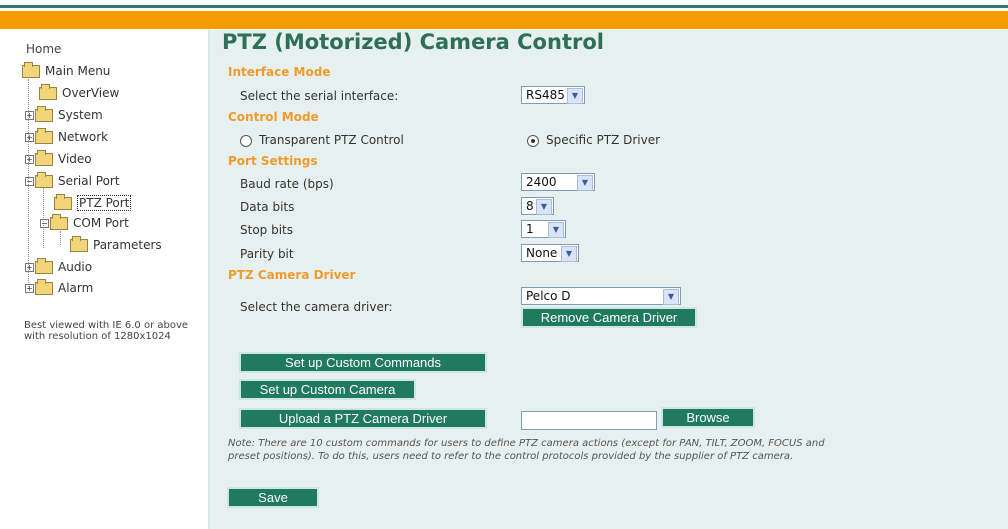  What do you see at coordinates (589, 420) in the screenshot?
I see `upload-file-input` at bounding box center [589, 420].